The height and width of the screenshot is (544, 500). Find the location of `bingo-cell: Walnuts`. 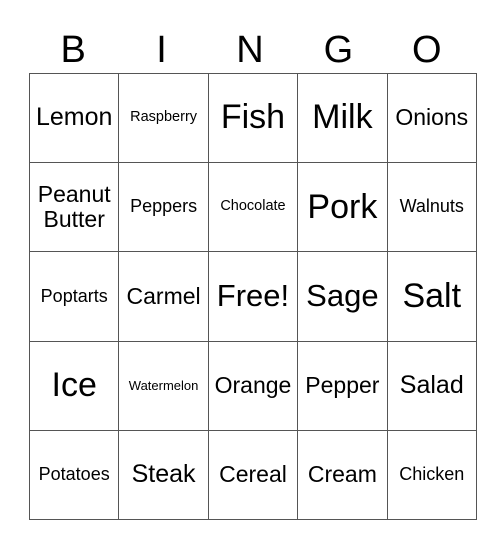

bingo-cell: Walnuts is located at coordinates (431, 207).